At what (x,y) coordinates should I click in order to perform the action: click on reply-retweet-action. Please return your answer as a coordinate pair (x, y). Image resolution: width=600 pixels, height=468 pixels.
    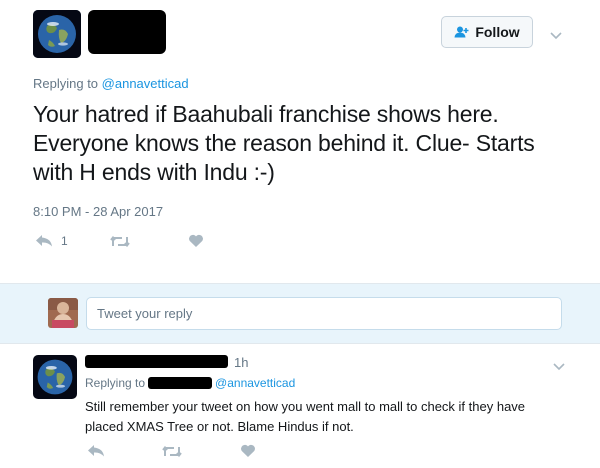
    Looking at the image, I should click on (172, 451).